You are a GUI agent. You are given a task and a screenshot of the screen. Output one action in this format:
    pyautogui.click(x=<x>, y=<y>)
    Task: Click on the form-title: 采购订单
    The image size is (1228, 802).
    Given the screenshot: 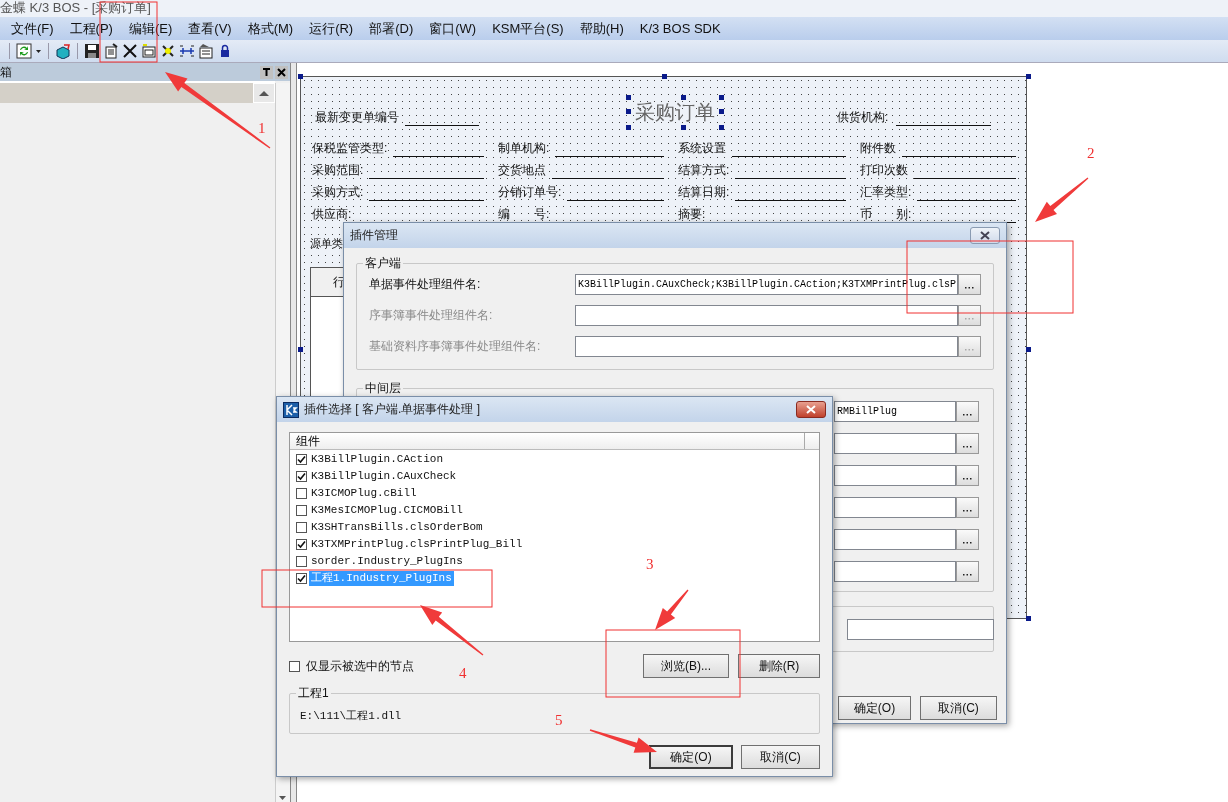 What is the action you would take?
    pyautogui.click(x=675, y=112)
    